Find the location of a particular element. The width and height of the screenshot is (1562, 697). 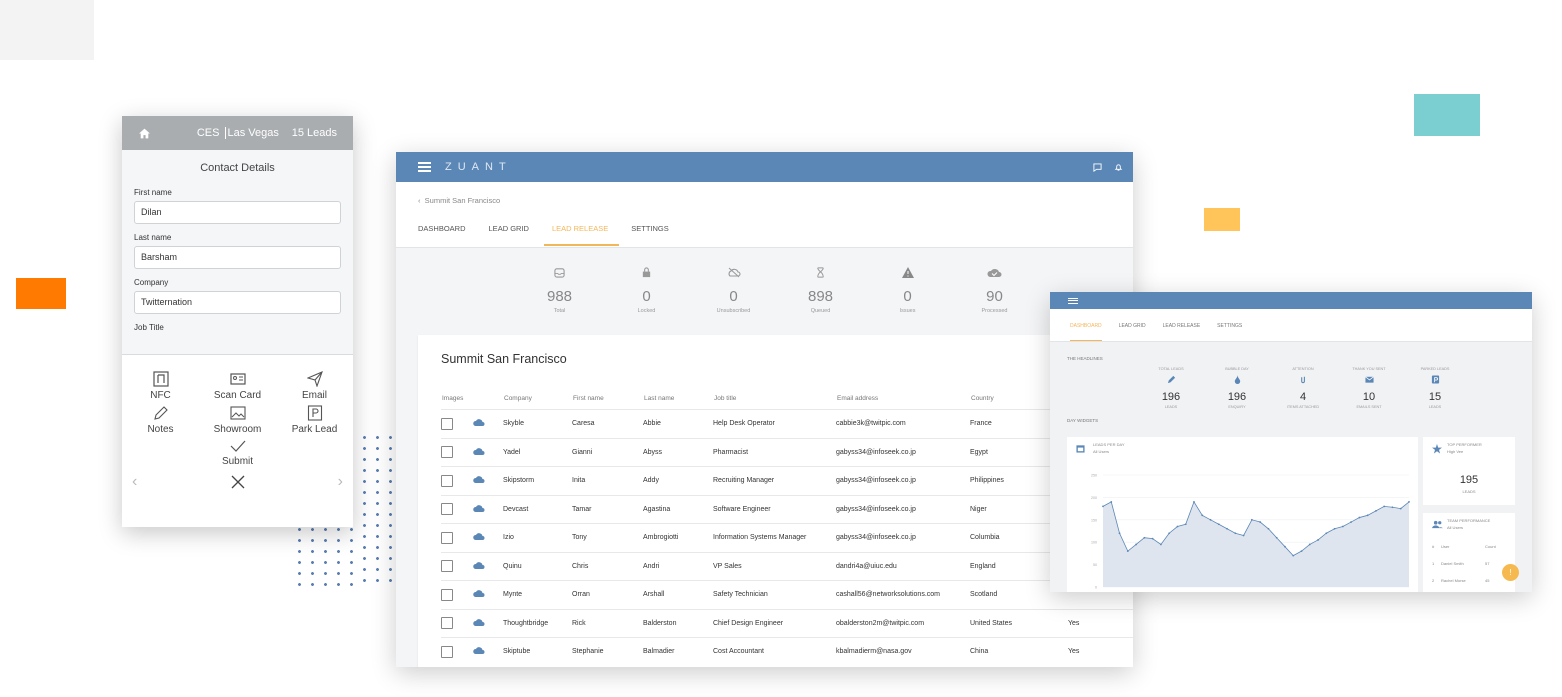

table-cell: Thoughtbridge is located at coordinates (537, 623).